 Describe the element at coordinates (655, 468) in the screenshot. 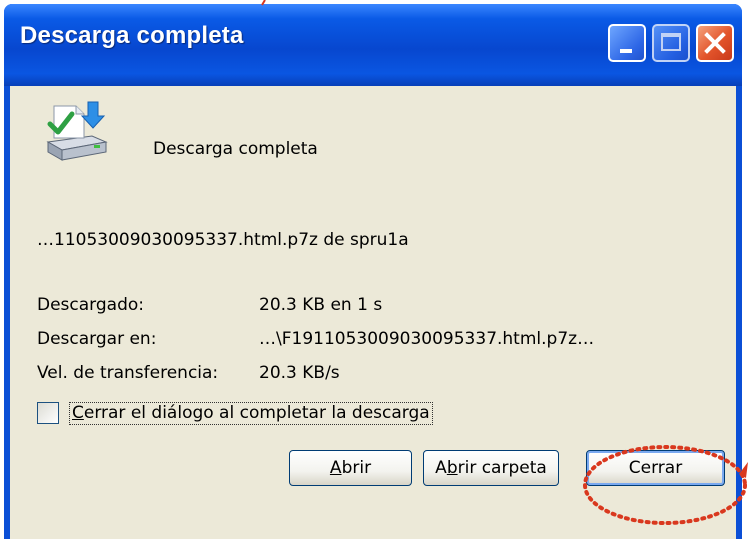

I see `close-button: Cerrar` at that location.